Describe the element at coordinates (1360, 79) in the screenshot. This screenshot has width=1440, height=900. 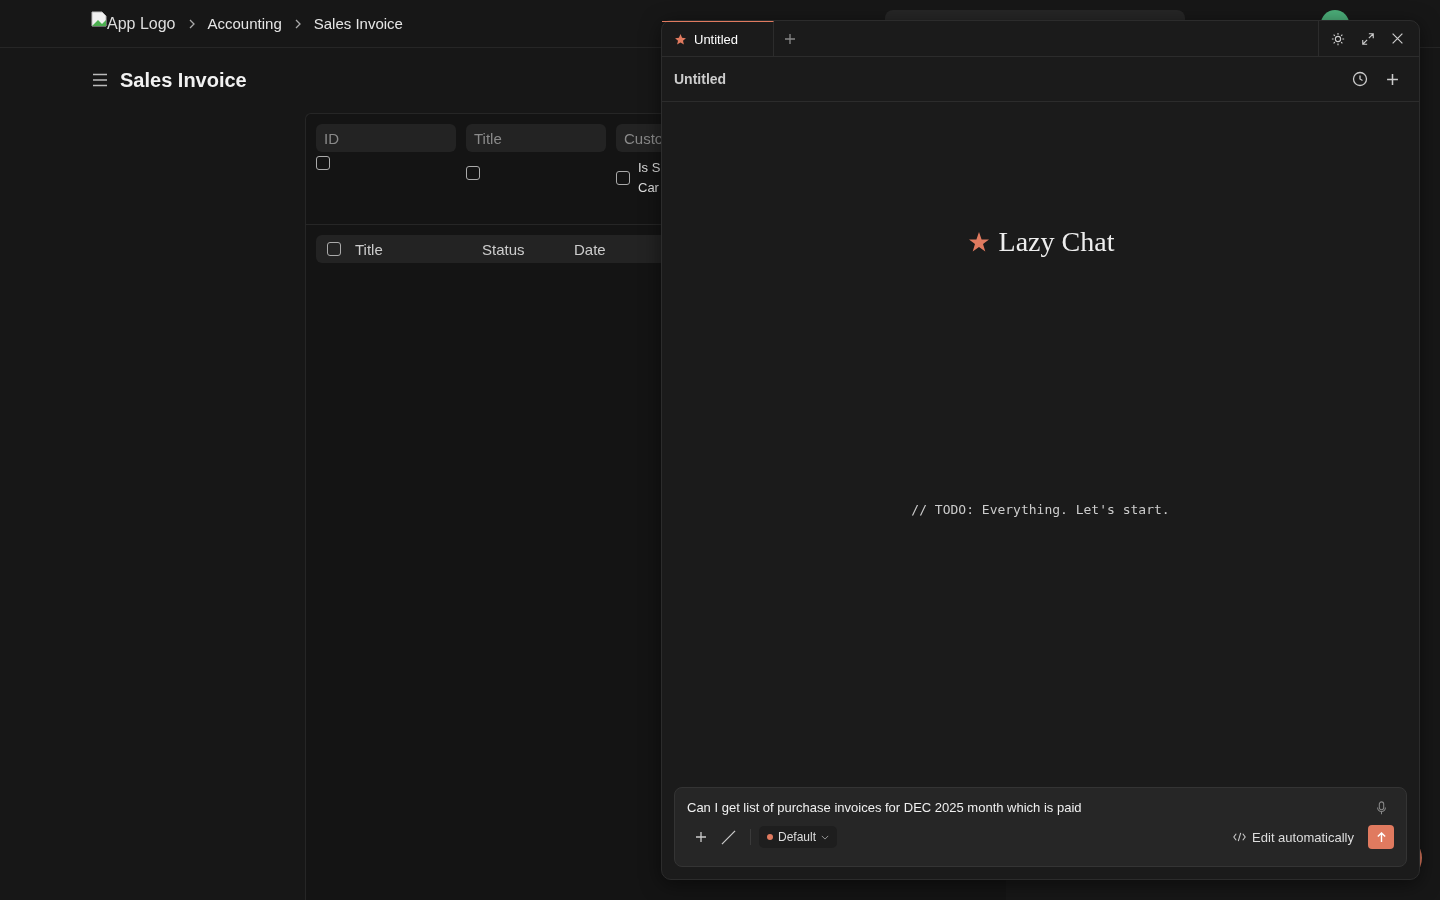
I see `history-clock-icon` at that location.